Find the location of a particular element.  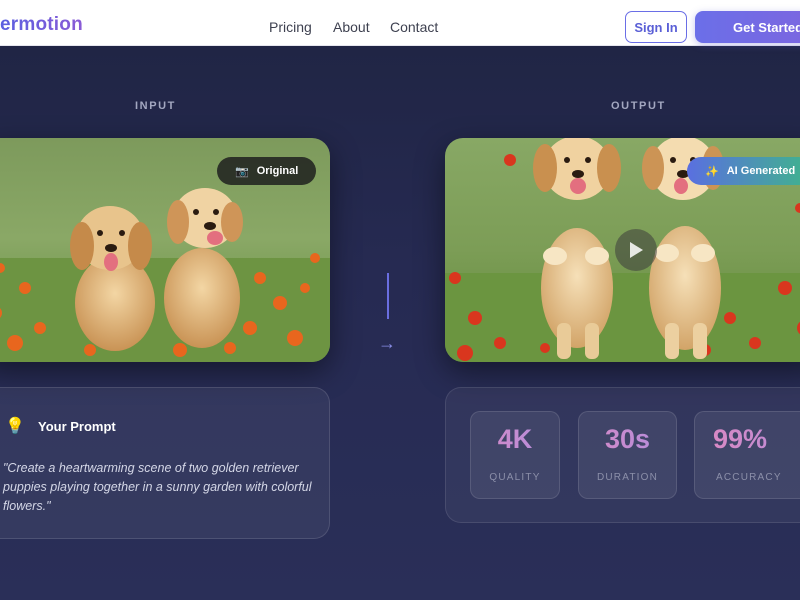

stat-quality: 4K QUALITY is located at coordinates (515, 455).